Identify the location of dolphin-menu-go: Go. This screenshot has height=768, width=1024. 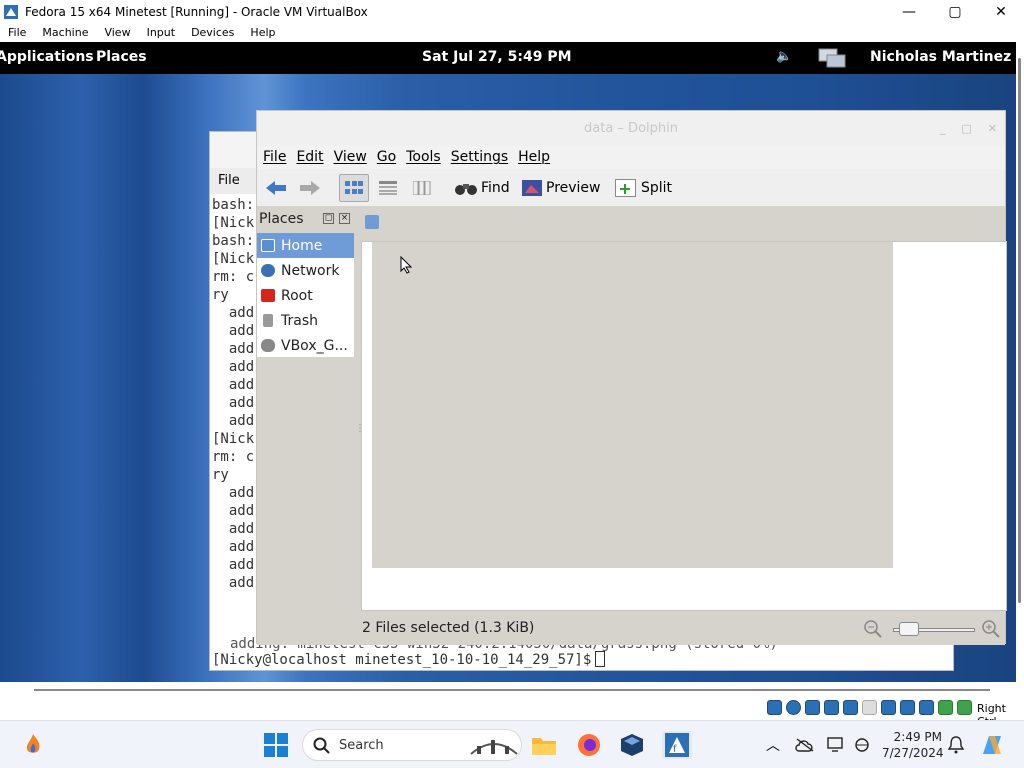
(386, 157).